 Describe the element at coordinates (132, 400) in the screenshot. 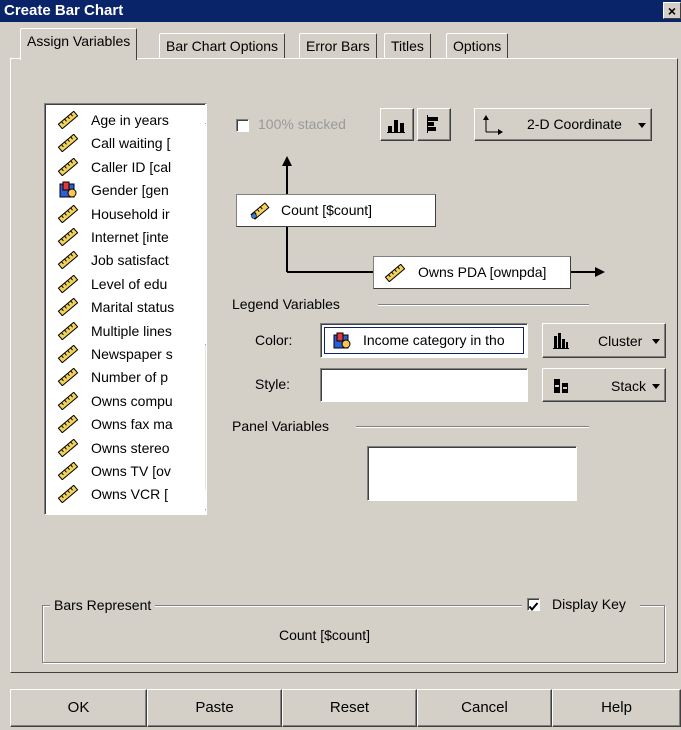

I see `variable-item-label: Owns compu` at that location.